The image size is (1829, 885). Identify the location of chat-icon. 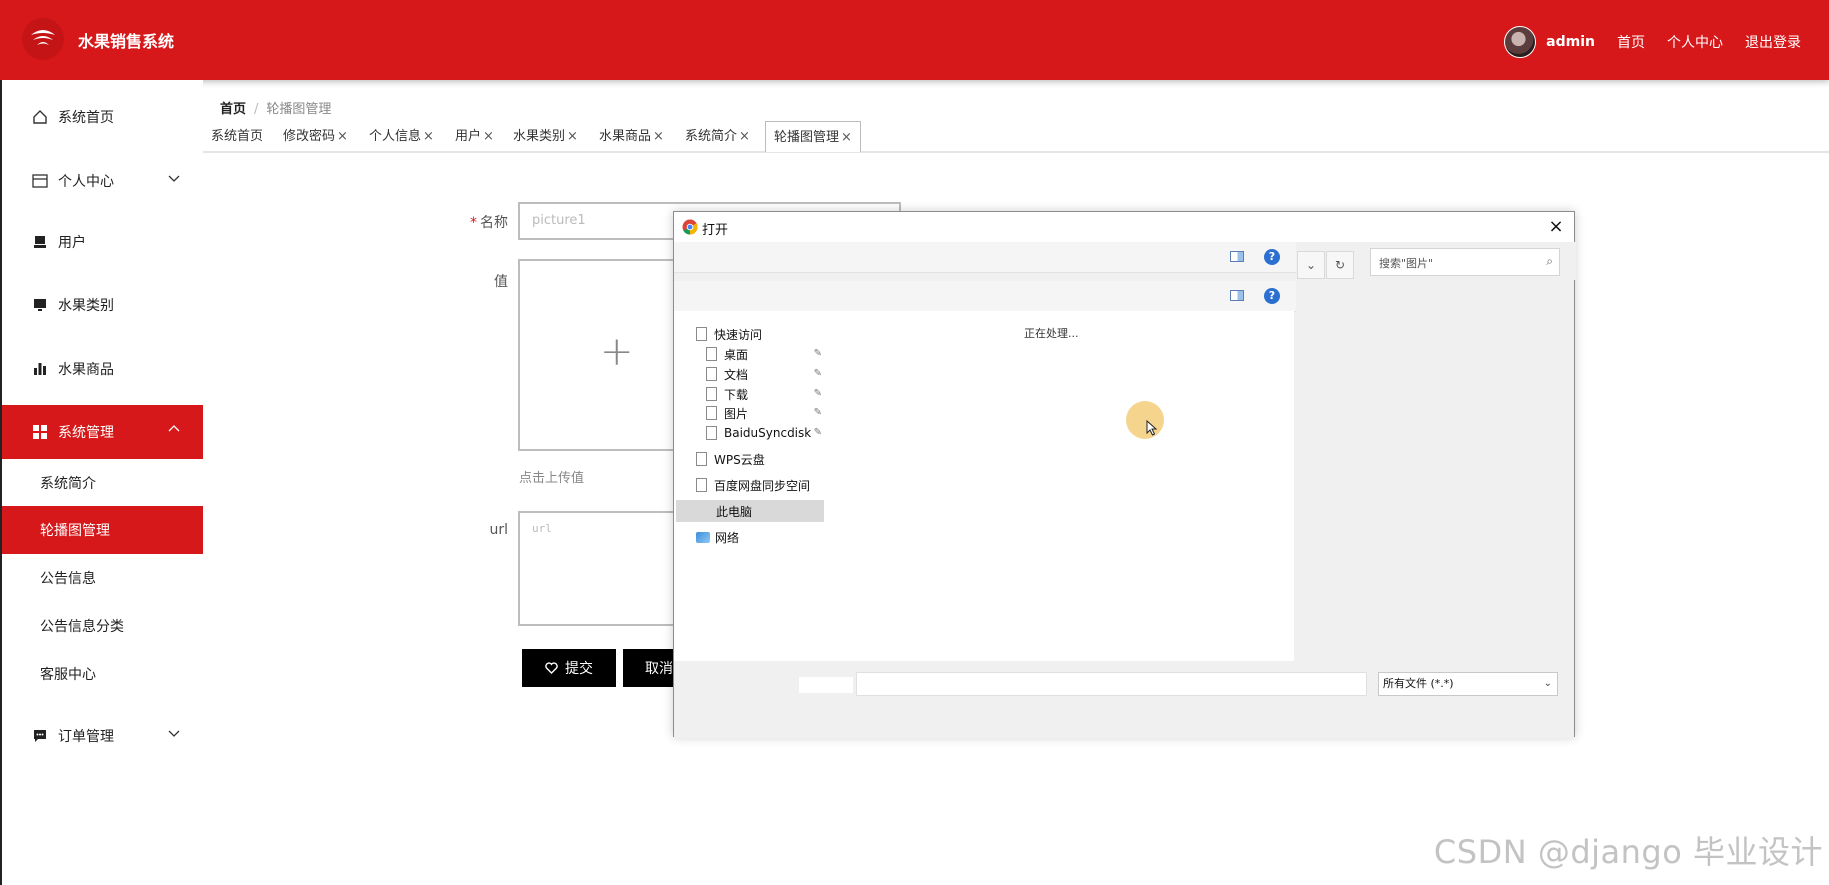
(40, 736).